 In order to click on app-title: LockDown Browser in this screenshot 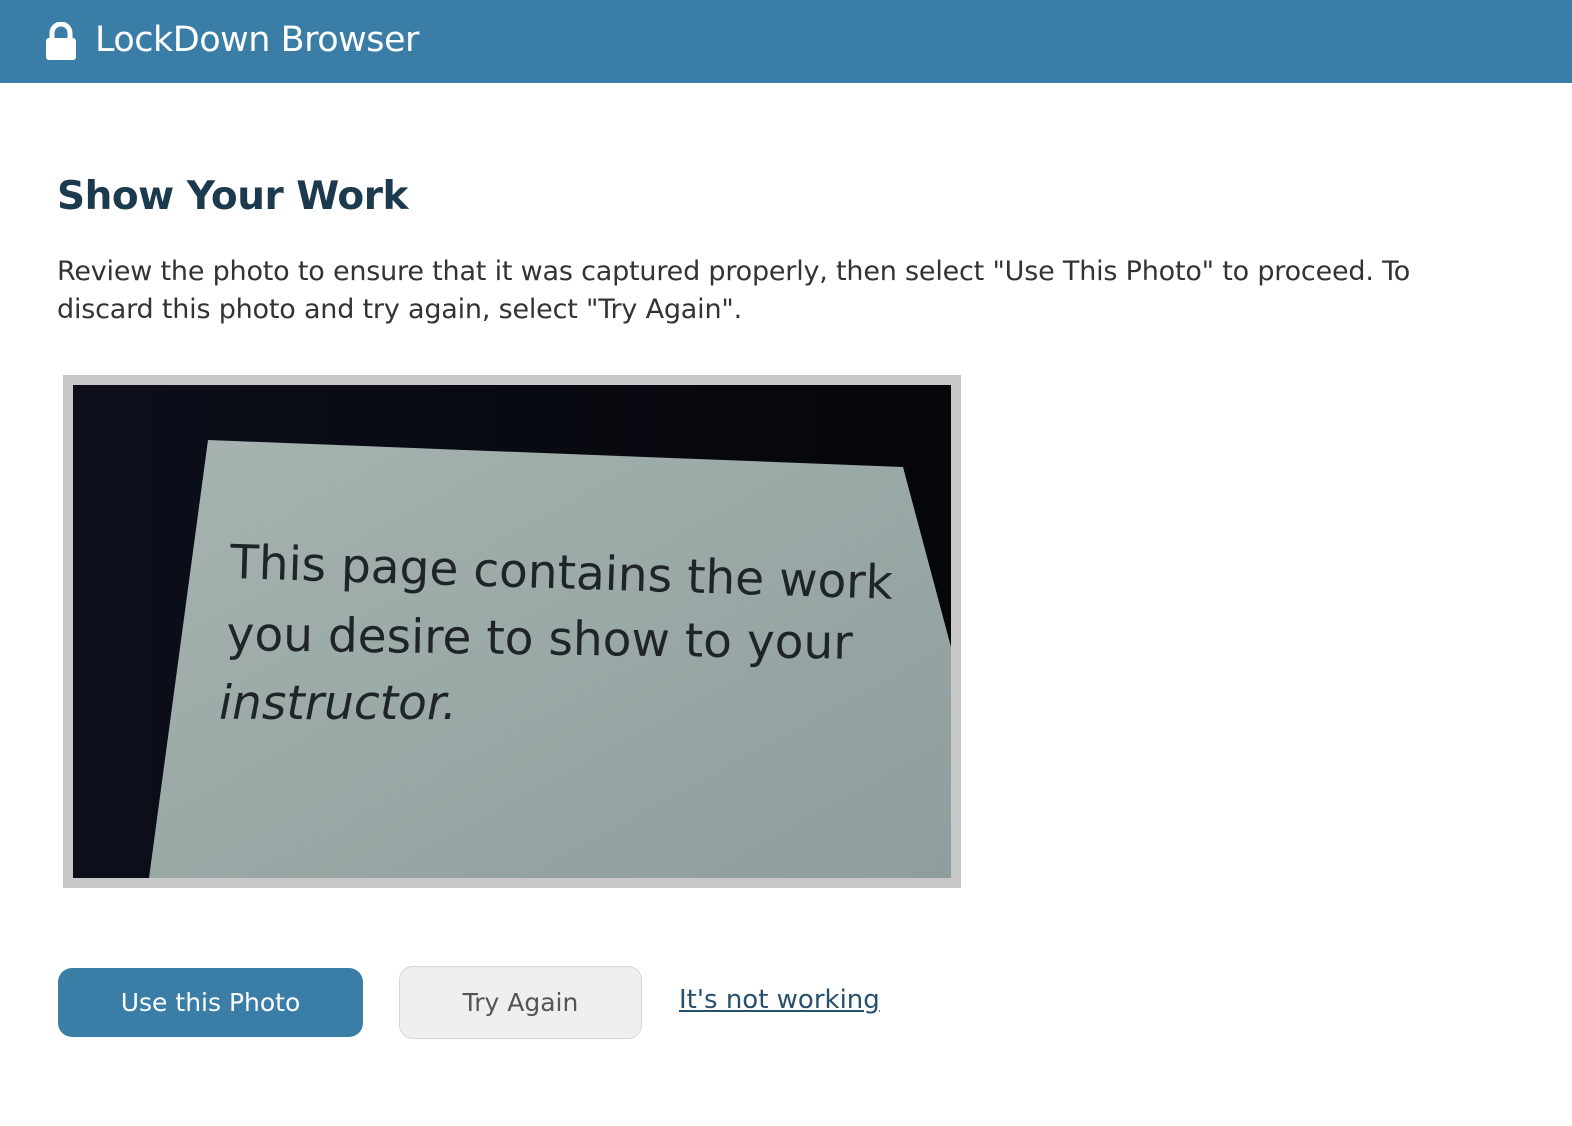, I will do `click(257, 40)`.